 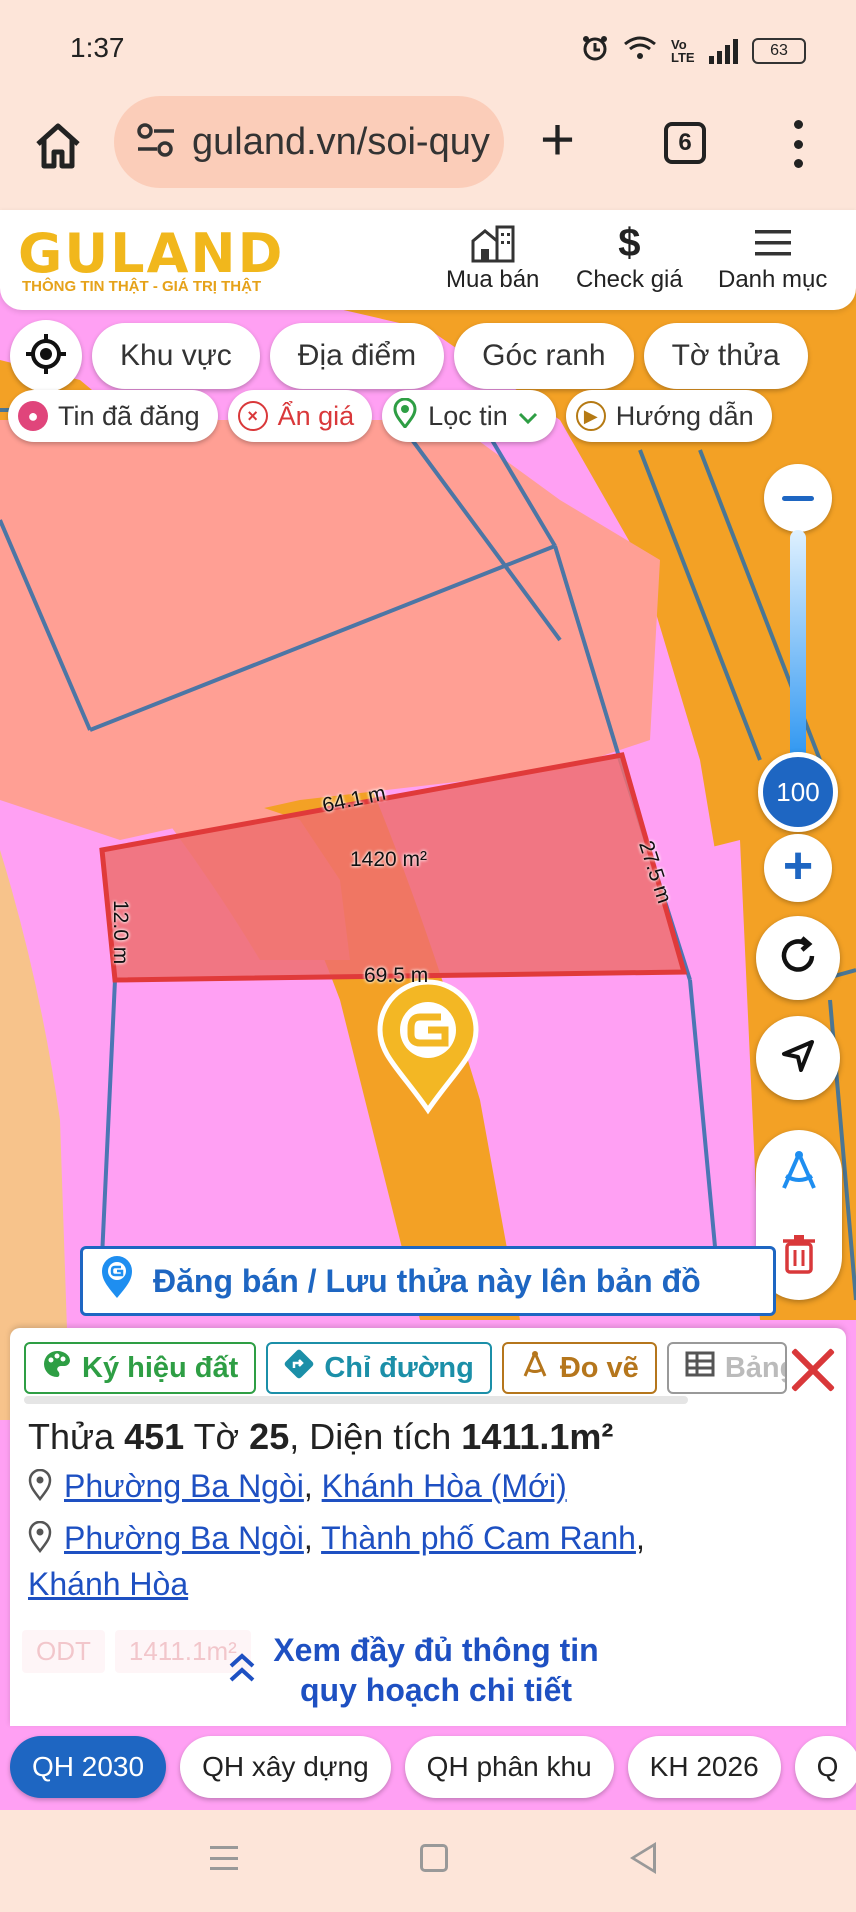 I want to click on home-square-icon, so click(x=434, y=1858).